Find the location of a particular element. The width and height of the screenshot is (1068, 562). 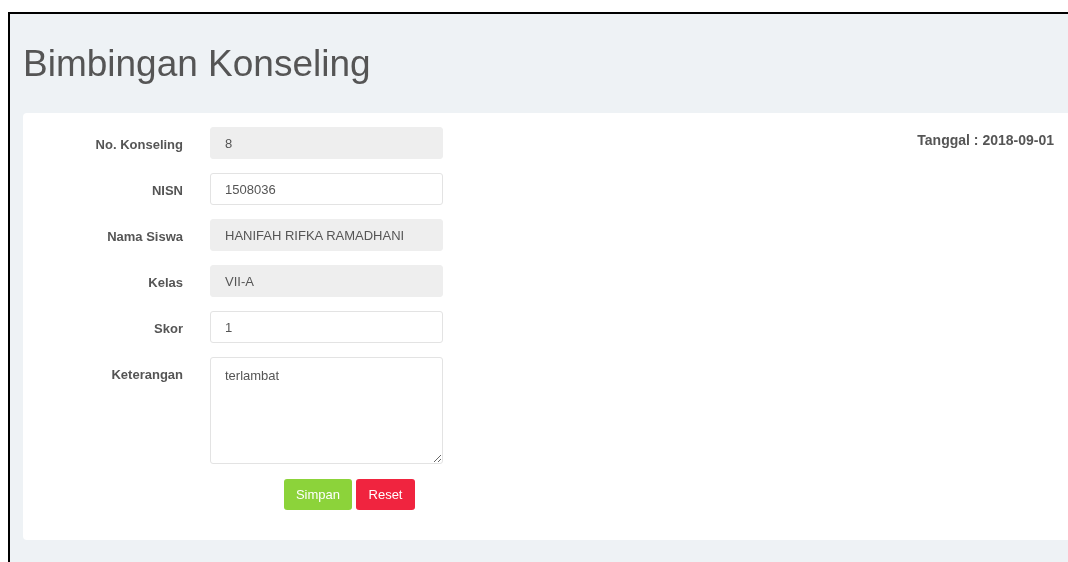

date-label: Tanggal : 2018-09-01 is located at coordinates (985, 140).